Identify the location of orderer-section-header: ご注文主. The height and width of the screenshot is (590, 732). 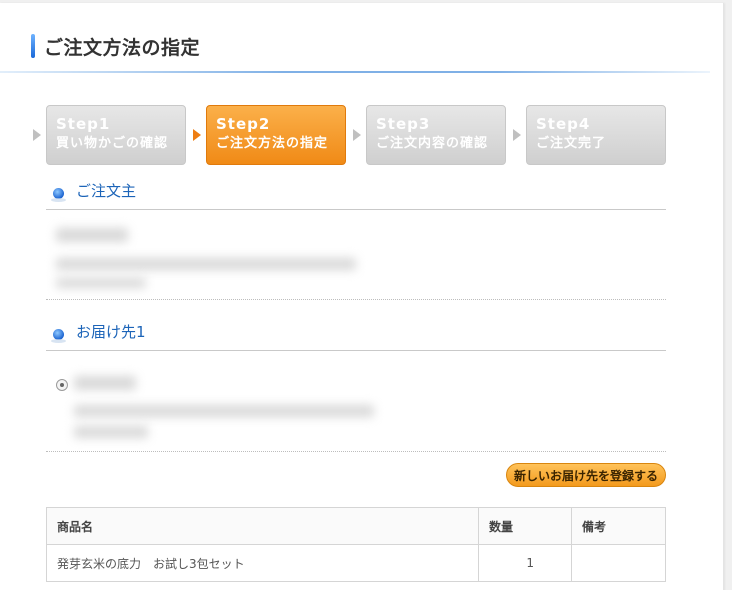
(356, 194).